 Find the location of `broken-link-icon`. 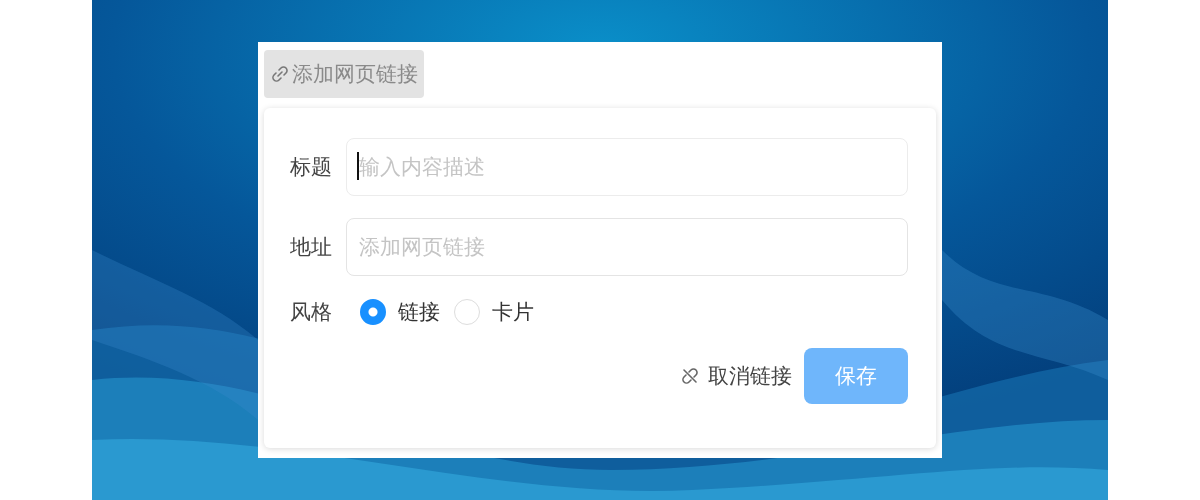

broken-link-icon is located at coordinates (690, 376).